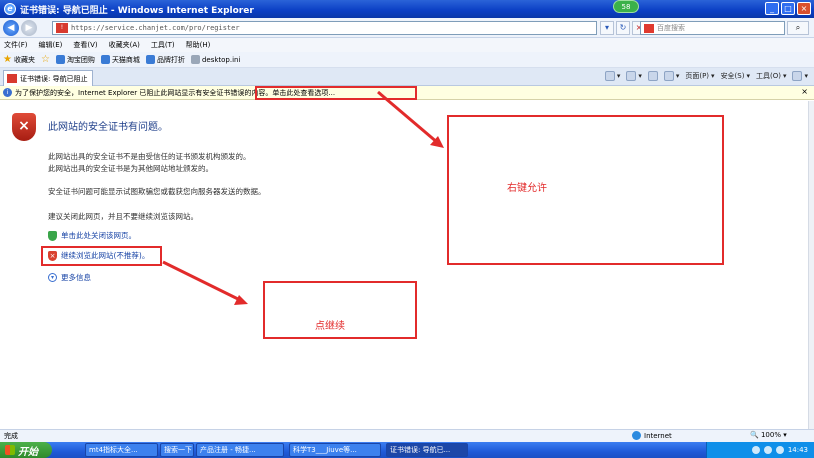  What do you see at coordinates (768, 76) in the screenshot?
I see `tools-menu-label: 工具(O)` at bounding box center [768, 76].